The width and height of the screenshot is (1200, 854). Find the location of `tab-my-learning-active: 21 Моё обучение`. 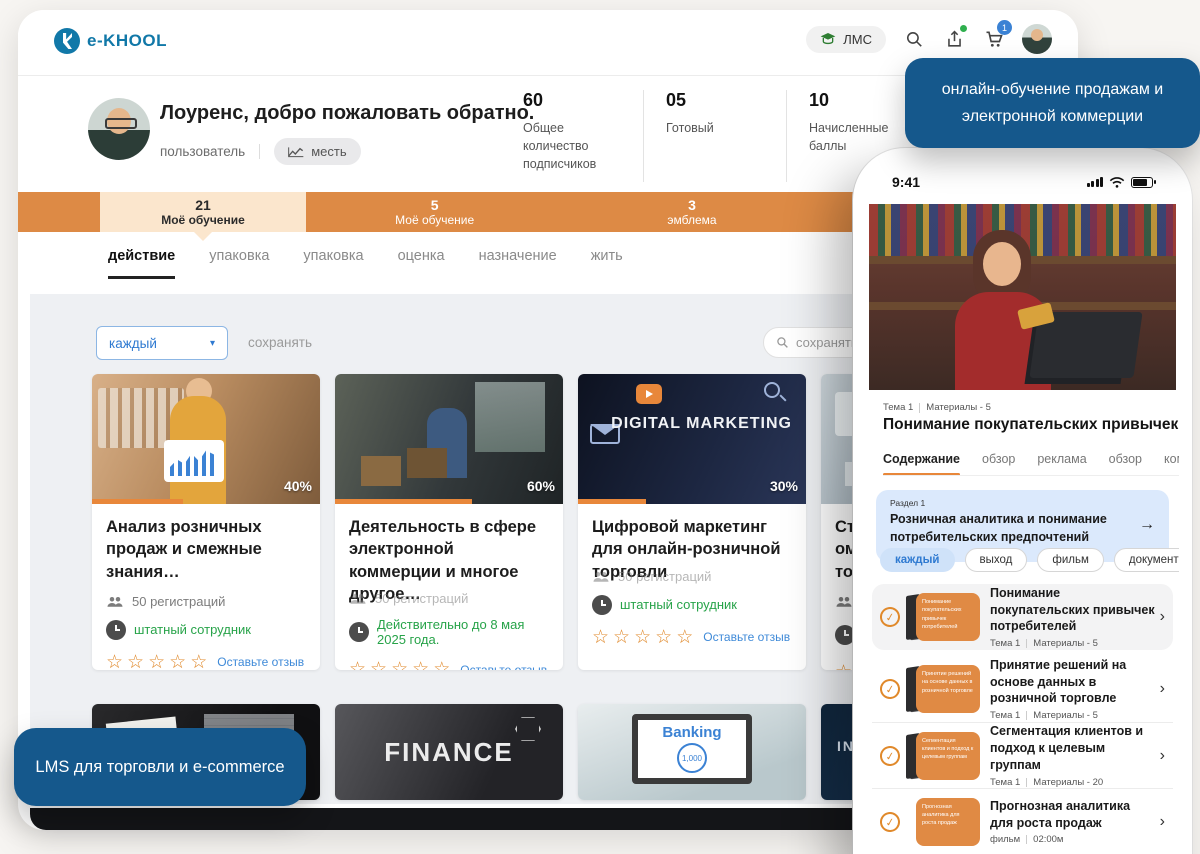

tab-my-learning-active: 21 Моё обучение is located at coordinates (203, 212).